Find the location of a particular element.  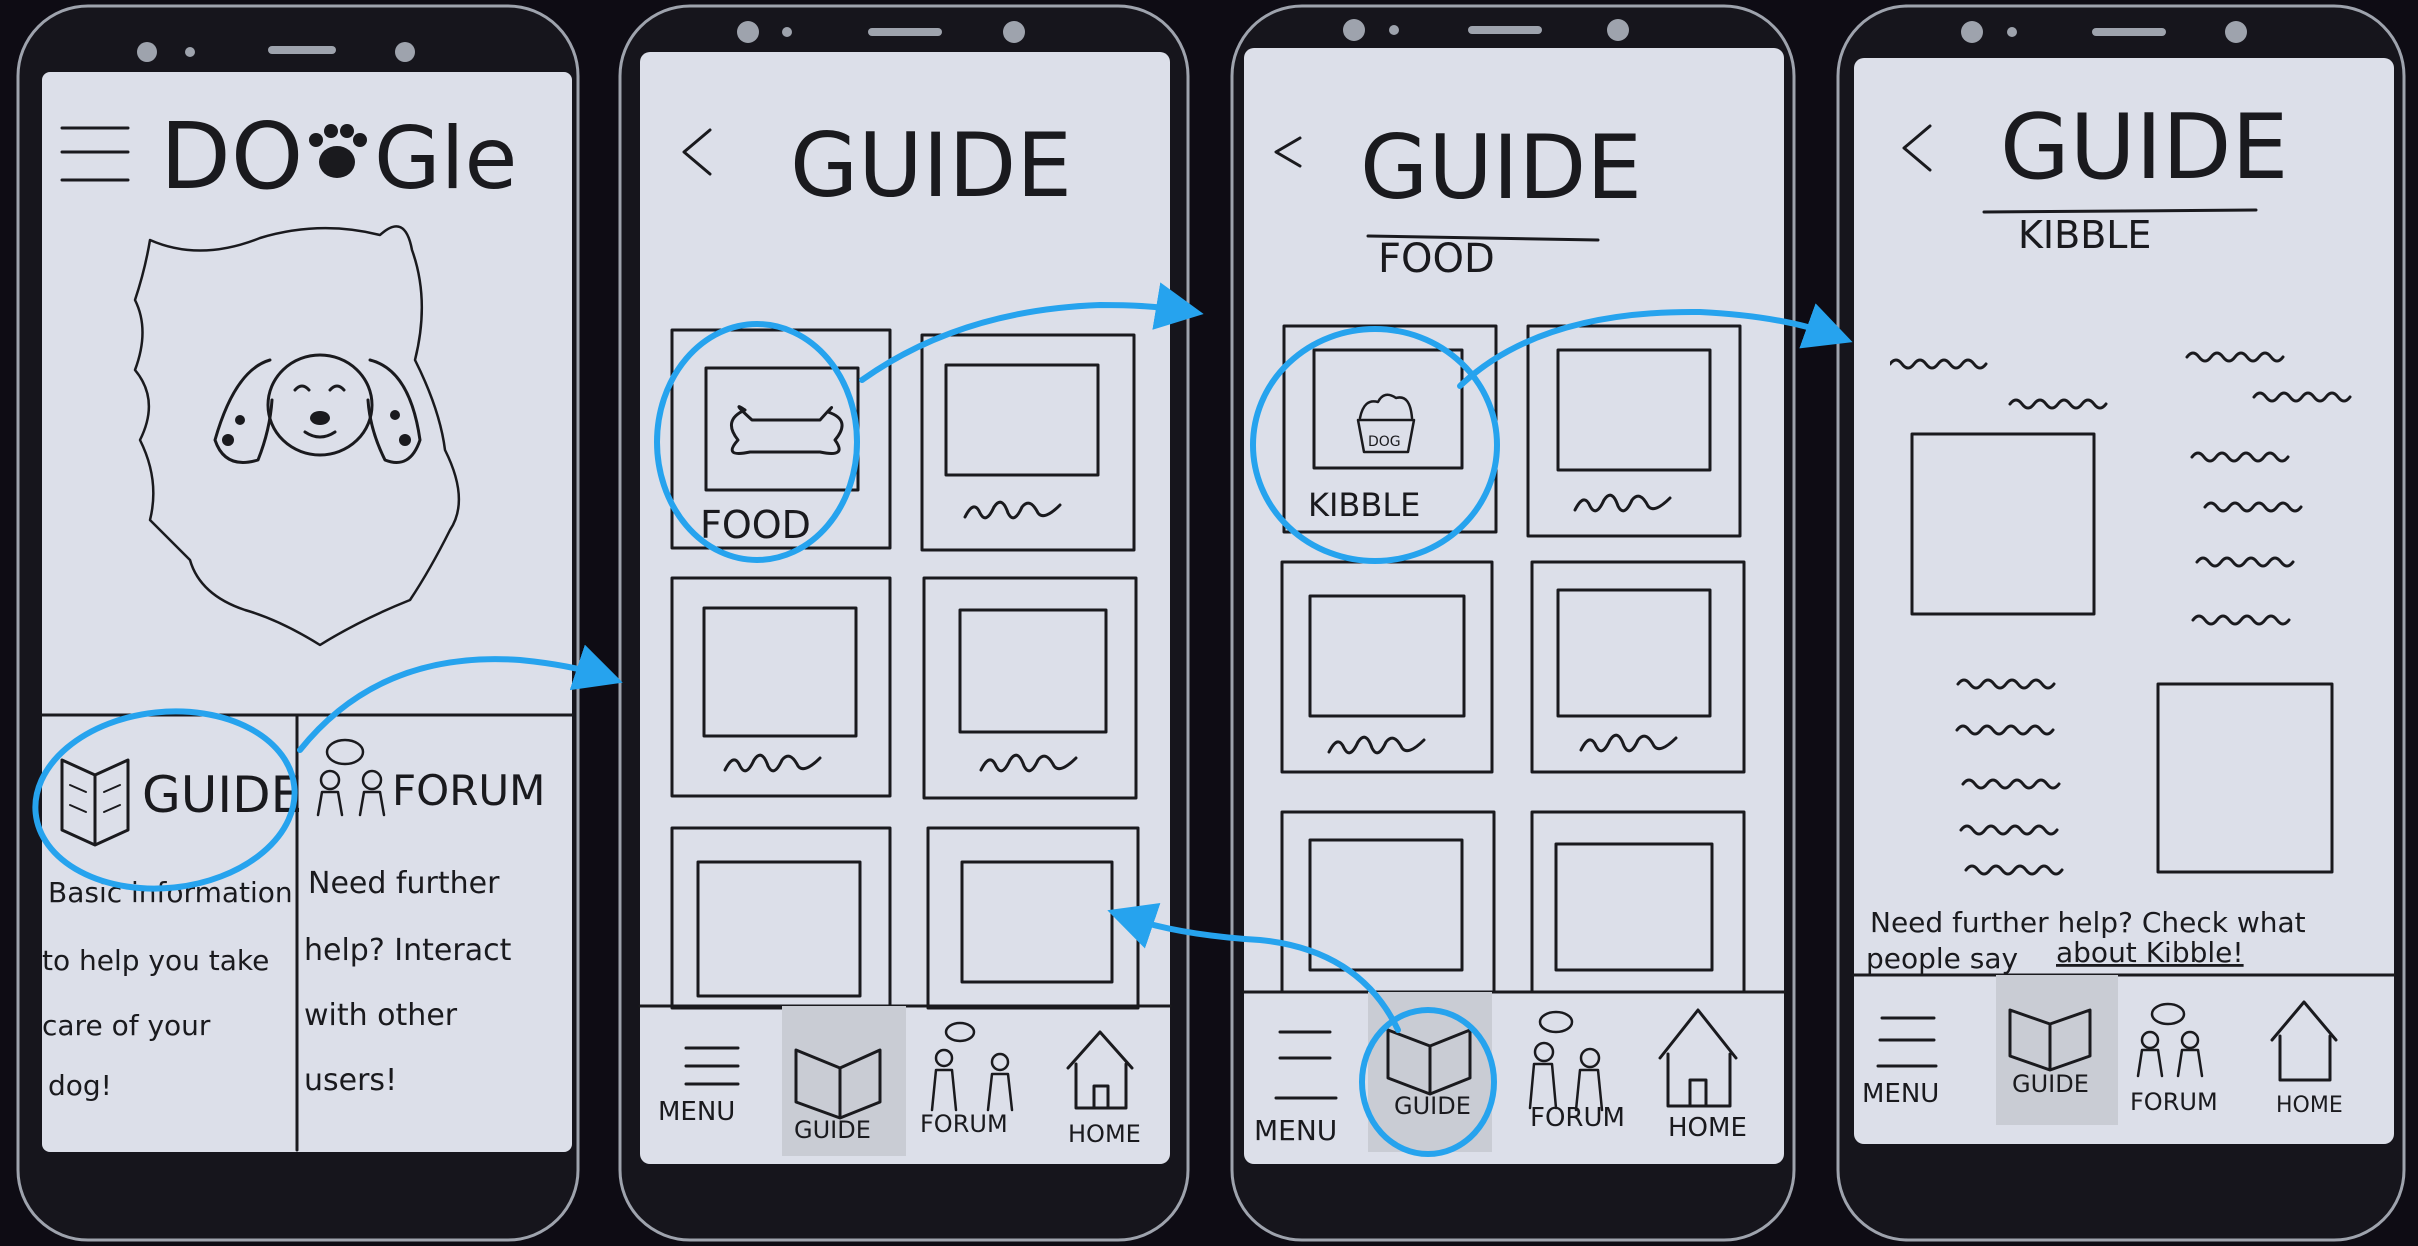

svg-text: Need further help? Check what is located at coordinates (2088, 922).